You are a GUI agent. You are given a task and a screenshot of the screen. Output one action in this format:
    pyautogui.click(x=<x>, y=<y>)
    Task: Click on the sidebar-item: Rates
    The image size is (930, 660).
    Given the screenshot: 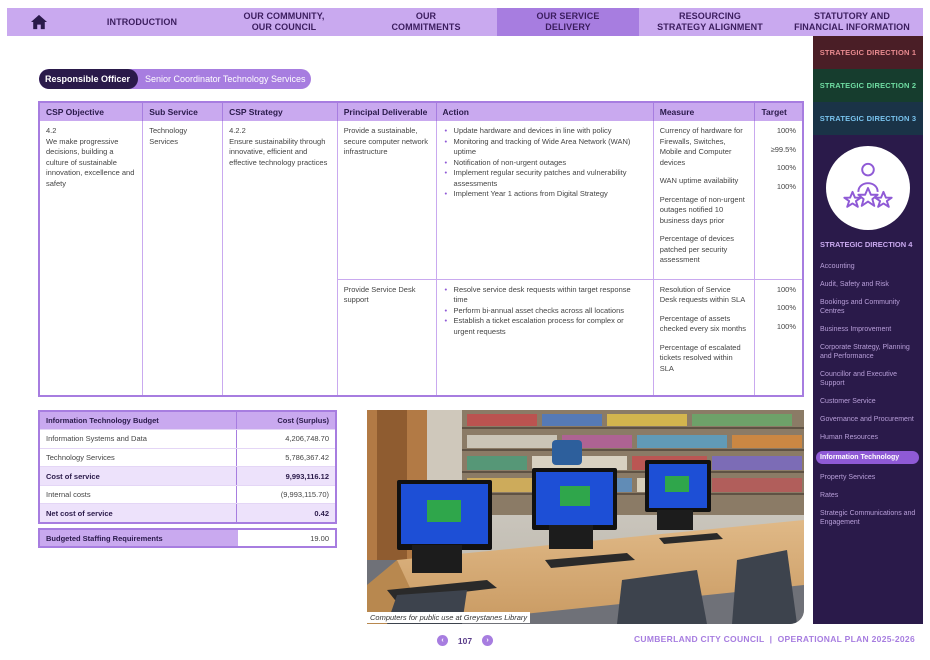 What is the action you would take?
    pyautogui.click(x=868, y=495)
    